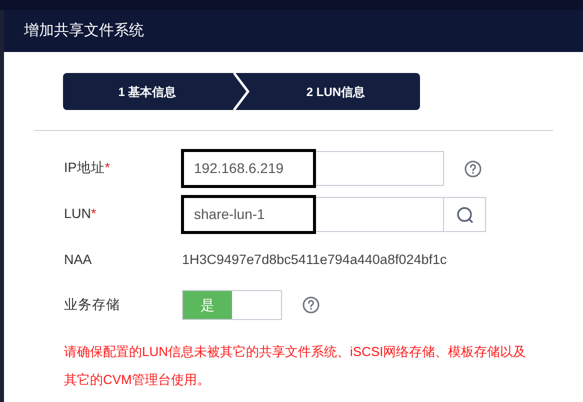 The width and height of the screenshot is (583, 402). What do you see at coordinates (296, 366) in the screenshot?
I see `warning-text: 请确保配置的LUN信息未被其它的共享文件系统、iSCSI网络存储、模板存储以及其它的CVM管理台使用。` at bounding box center [296, 366].